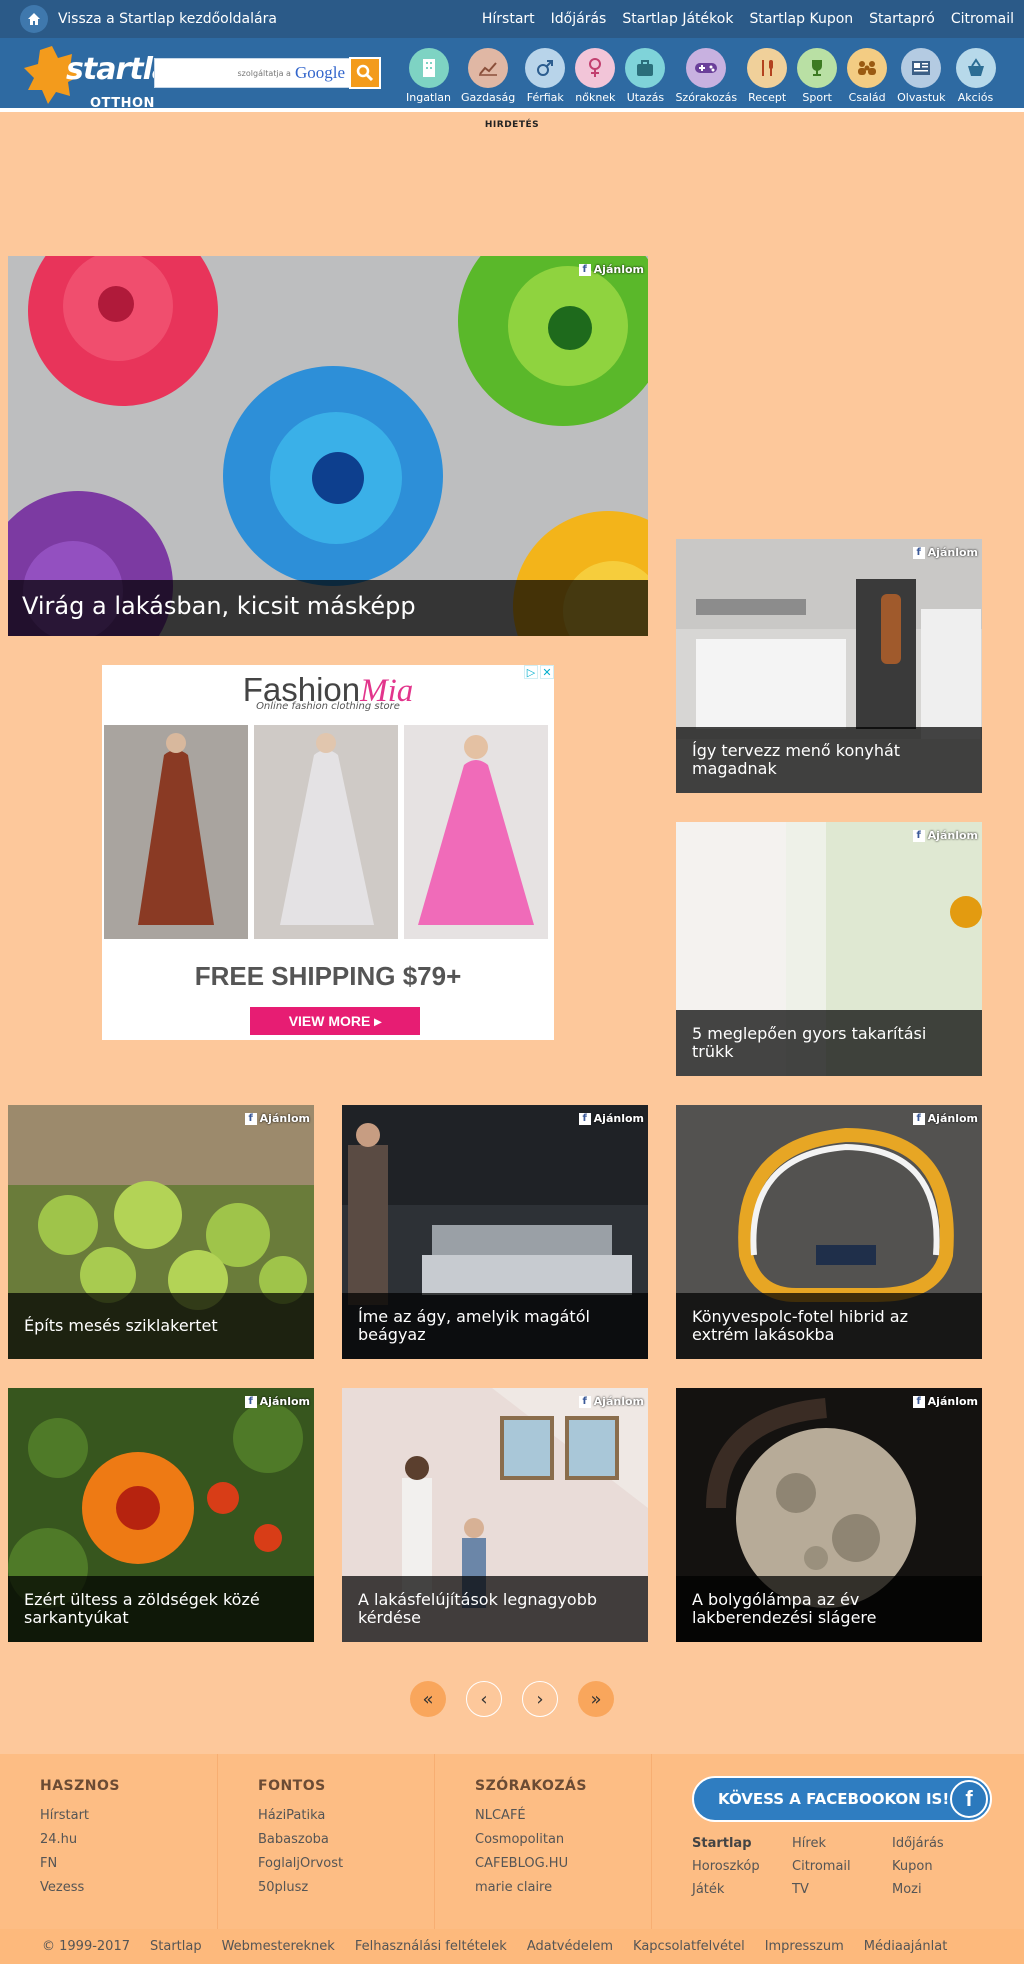 The width and height of the screenshot is (1024, 1964). I want to click on footer-link: Vezess, so click(128, 1887).